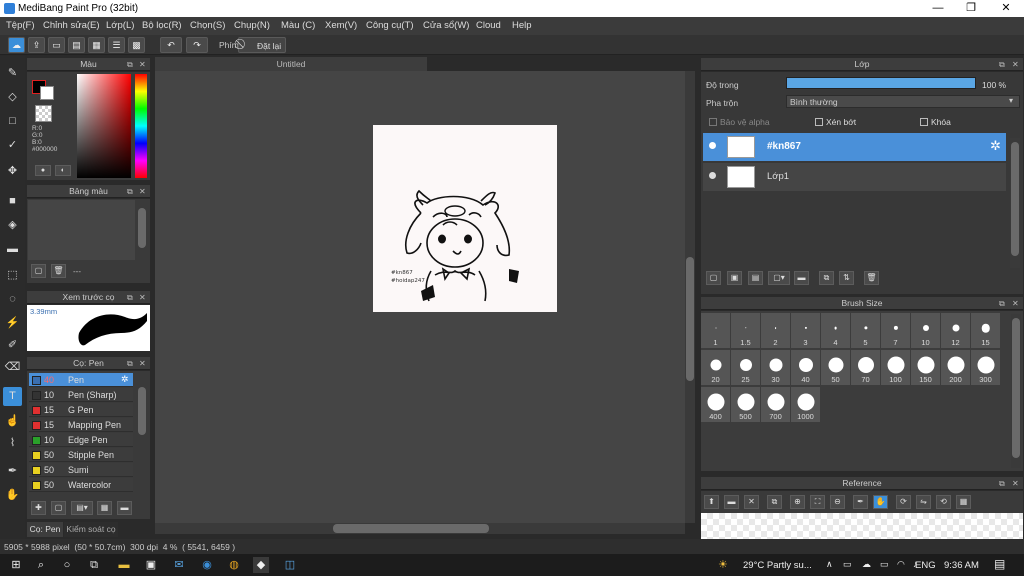  Describe the element at coordinates (923, 502) in the screenshot. I see `flip-icon: ⇋` at that location.